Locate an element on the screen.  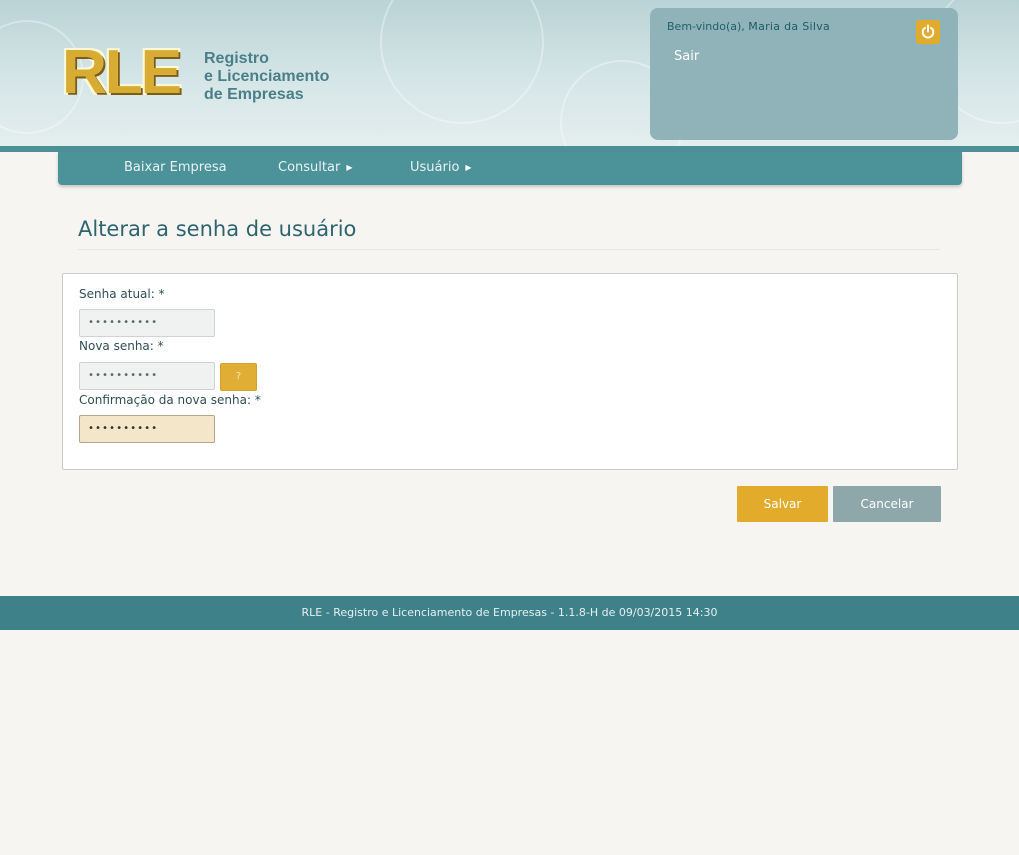
new-password-input: •••••••••• is located at coordinates (147, 376).